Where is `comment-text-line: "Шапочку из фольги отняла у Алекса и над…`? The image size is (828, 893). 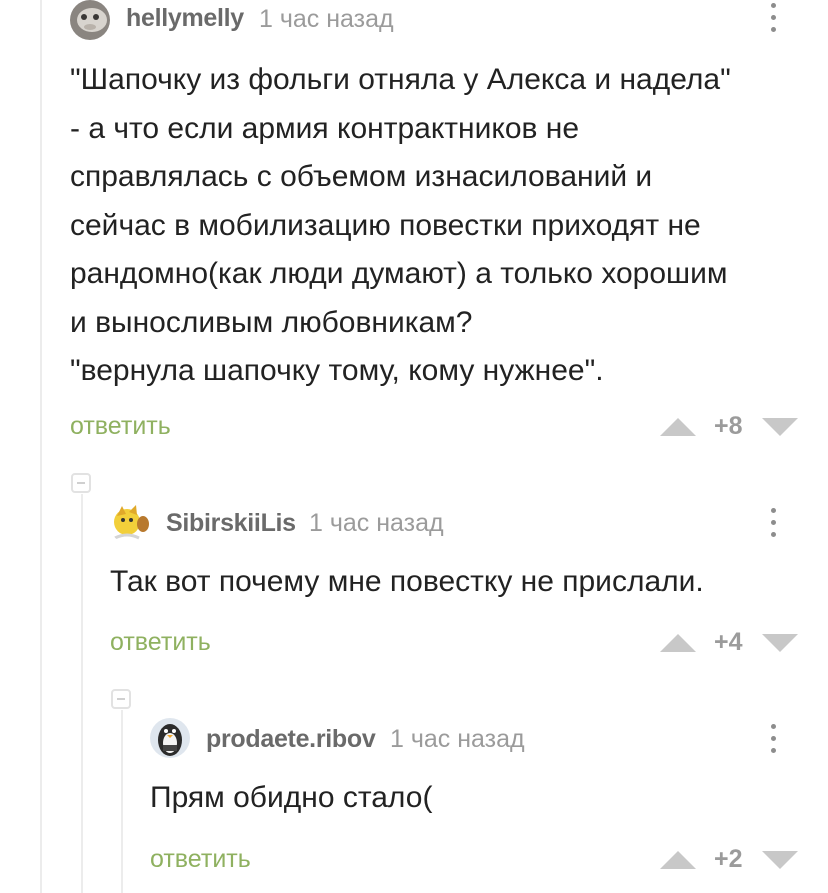
comment-text-line: "Шапочку из фольги отняла у Алекса и над… is located at coordinates (400, 79).